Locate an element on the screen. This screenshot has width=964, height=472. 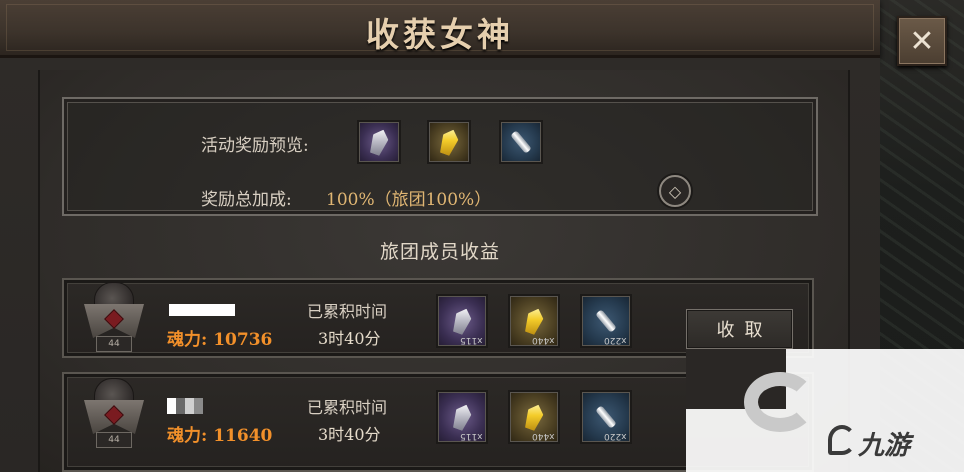
title-bar: 收获女神 is located at coordinates (440, 29).